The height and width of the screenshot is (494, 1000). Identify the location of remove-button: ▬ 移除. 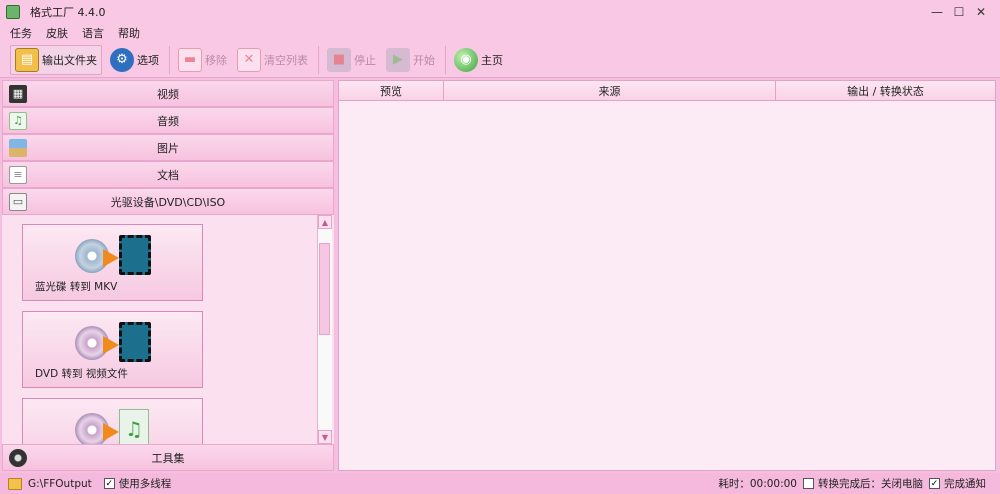
(202, 60).